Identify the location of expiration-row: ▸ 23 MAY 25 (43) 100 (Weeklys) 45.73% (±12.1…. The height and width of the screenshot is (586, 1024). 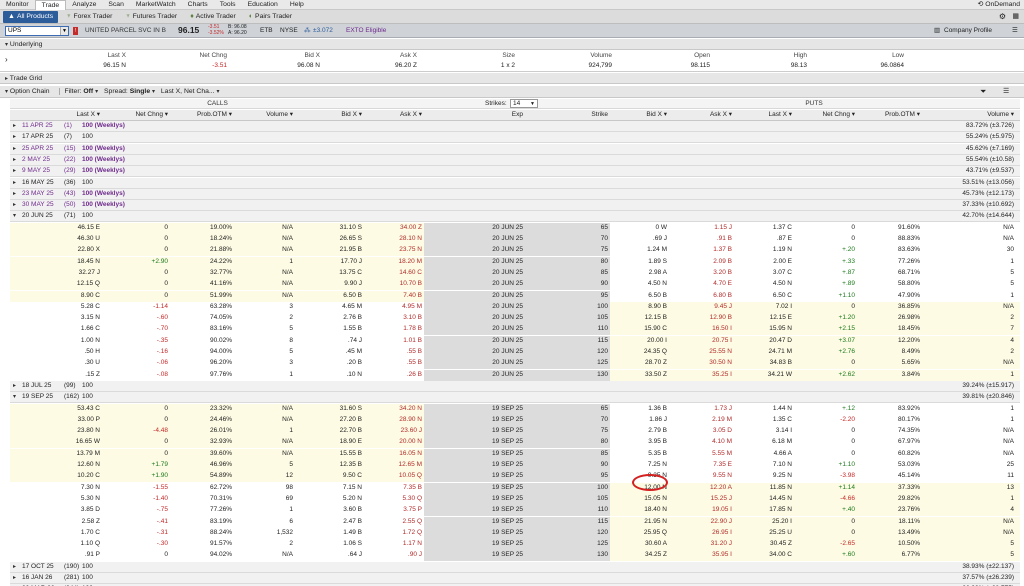
(515, 194).